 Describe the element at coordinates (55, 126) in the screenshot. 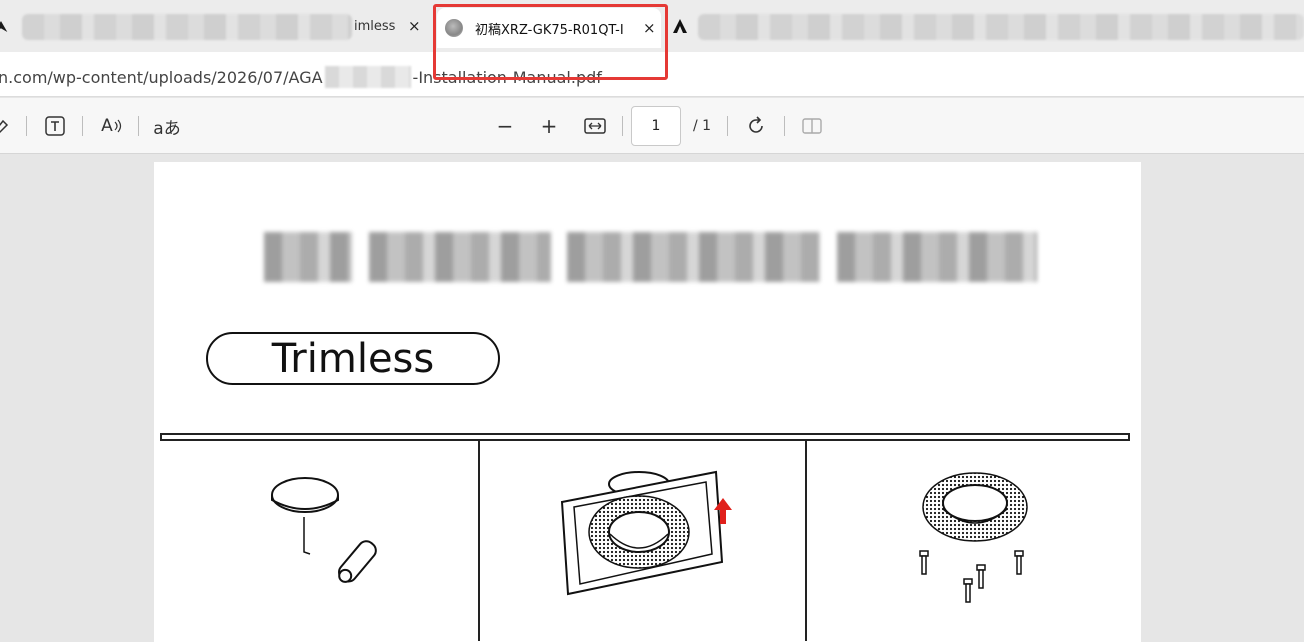

I see `add-text-button` at that location.